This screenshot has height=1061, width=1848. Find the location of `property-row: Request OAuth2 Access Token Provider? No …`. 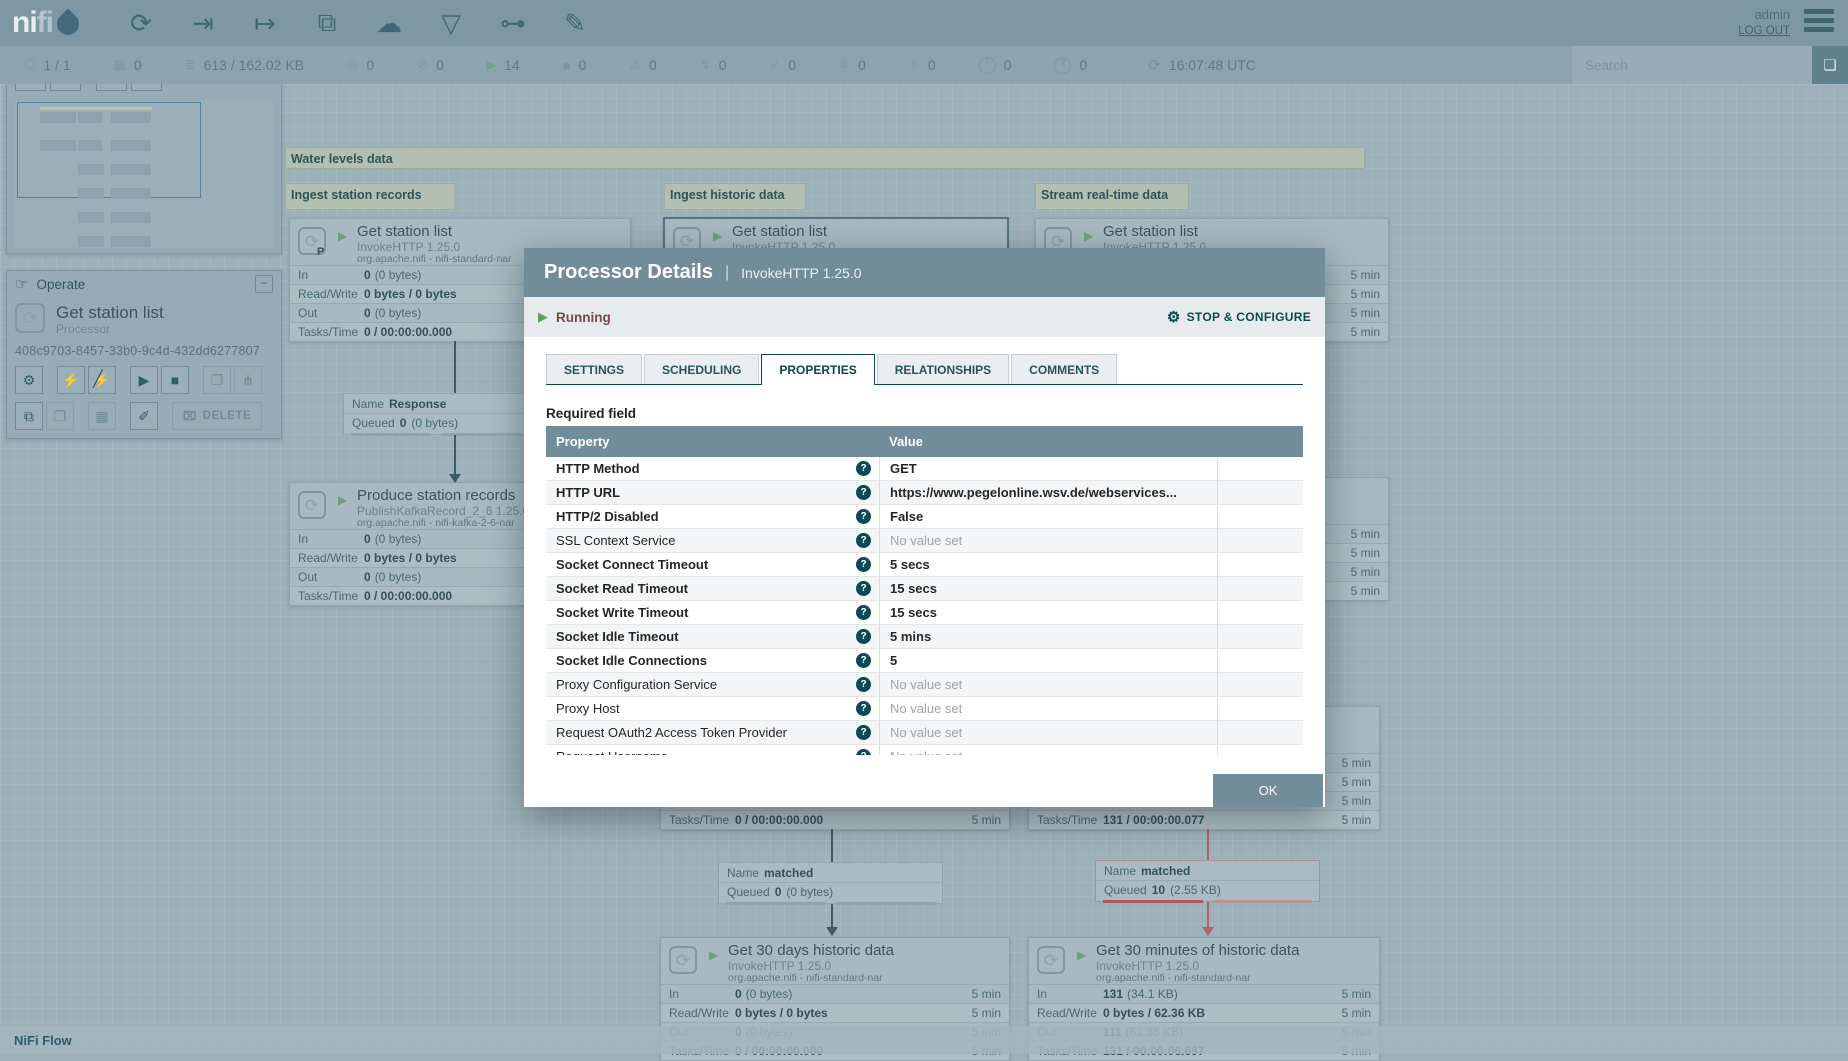

property-row: Request OAuth2 Access Token Provider? No … is located at coordinates (924, 733).